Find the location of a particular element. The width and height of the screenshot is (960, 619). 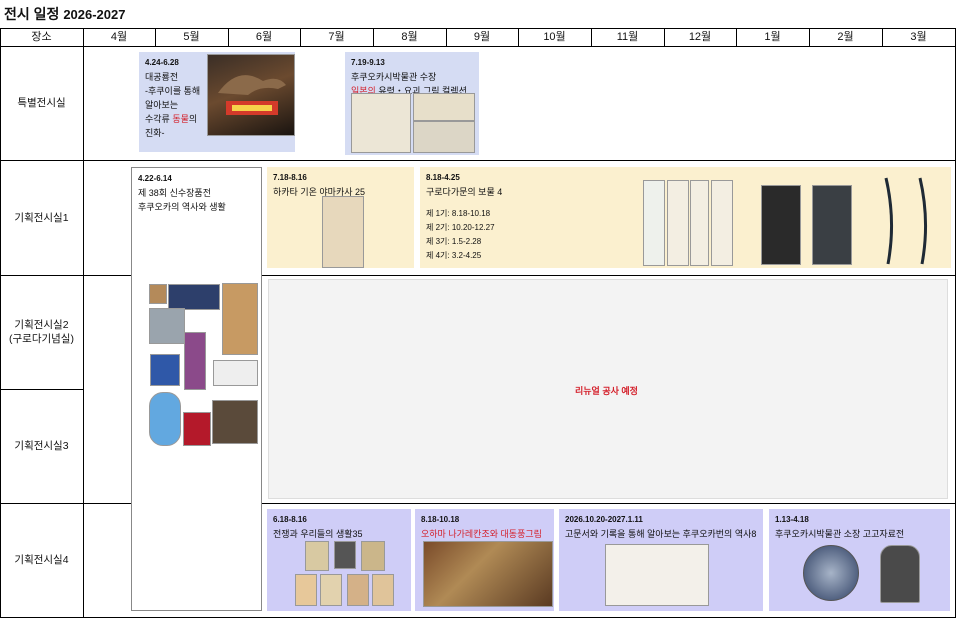

header-month: 5월 is located at coordinates (191, 37).